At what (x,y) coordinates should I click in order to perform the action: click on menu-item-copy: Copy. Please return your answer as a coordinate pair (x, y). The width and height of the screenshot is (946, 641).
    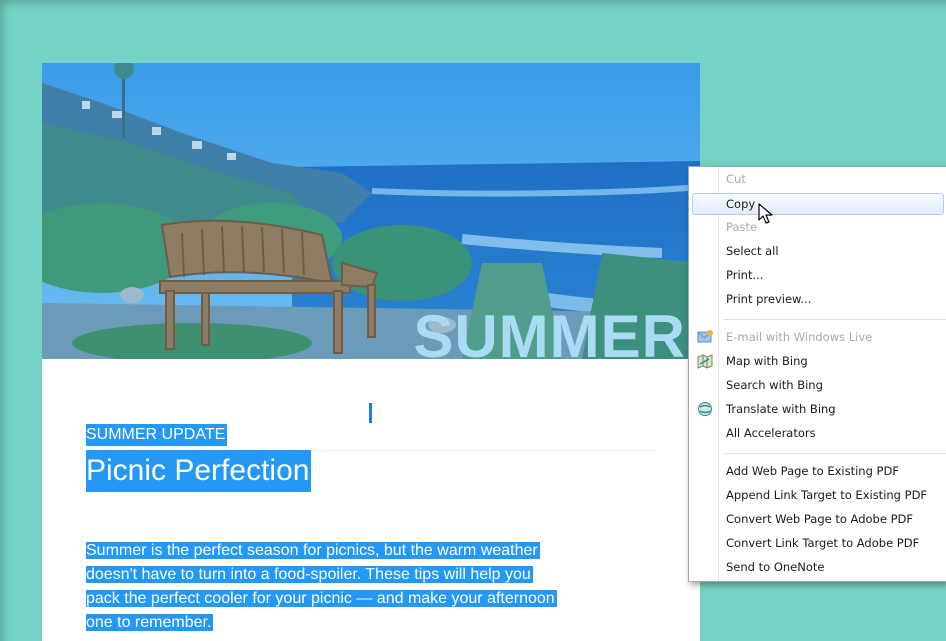
    Looking at the image, I should click on (818, 204).